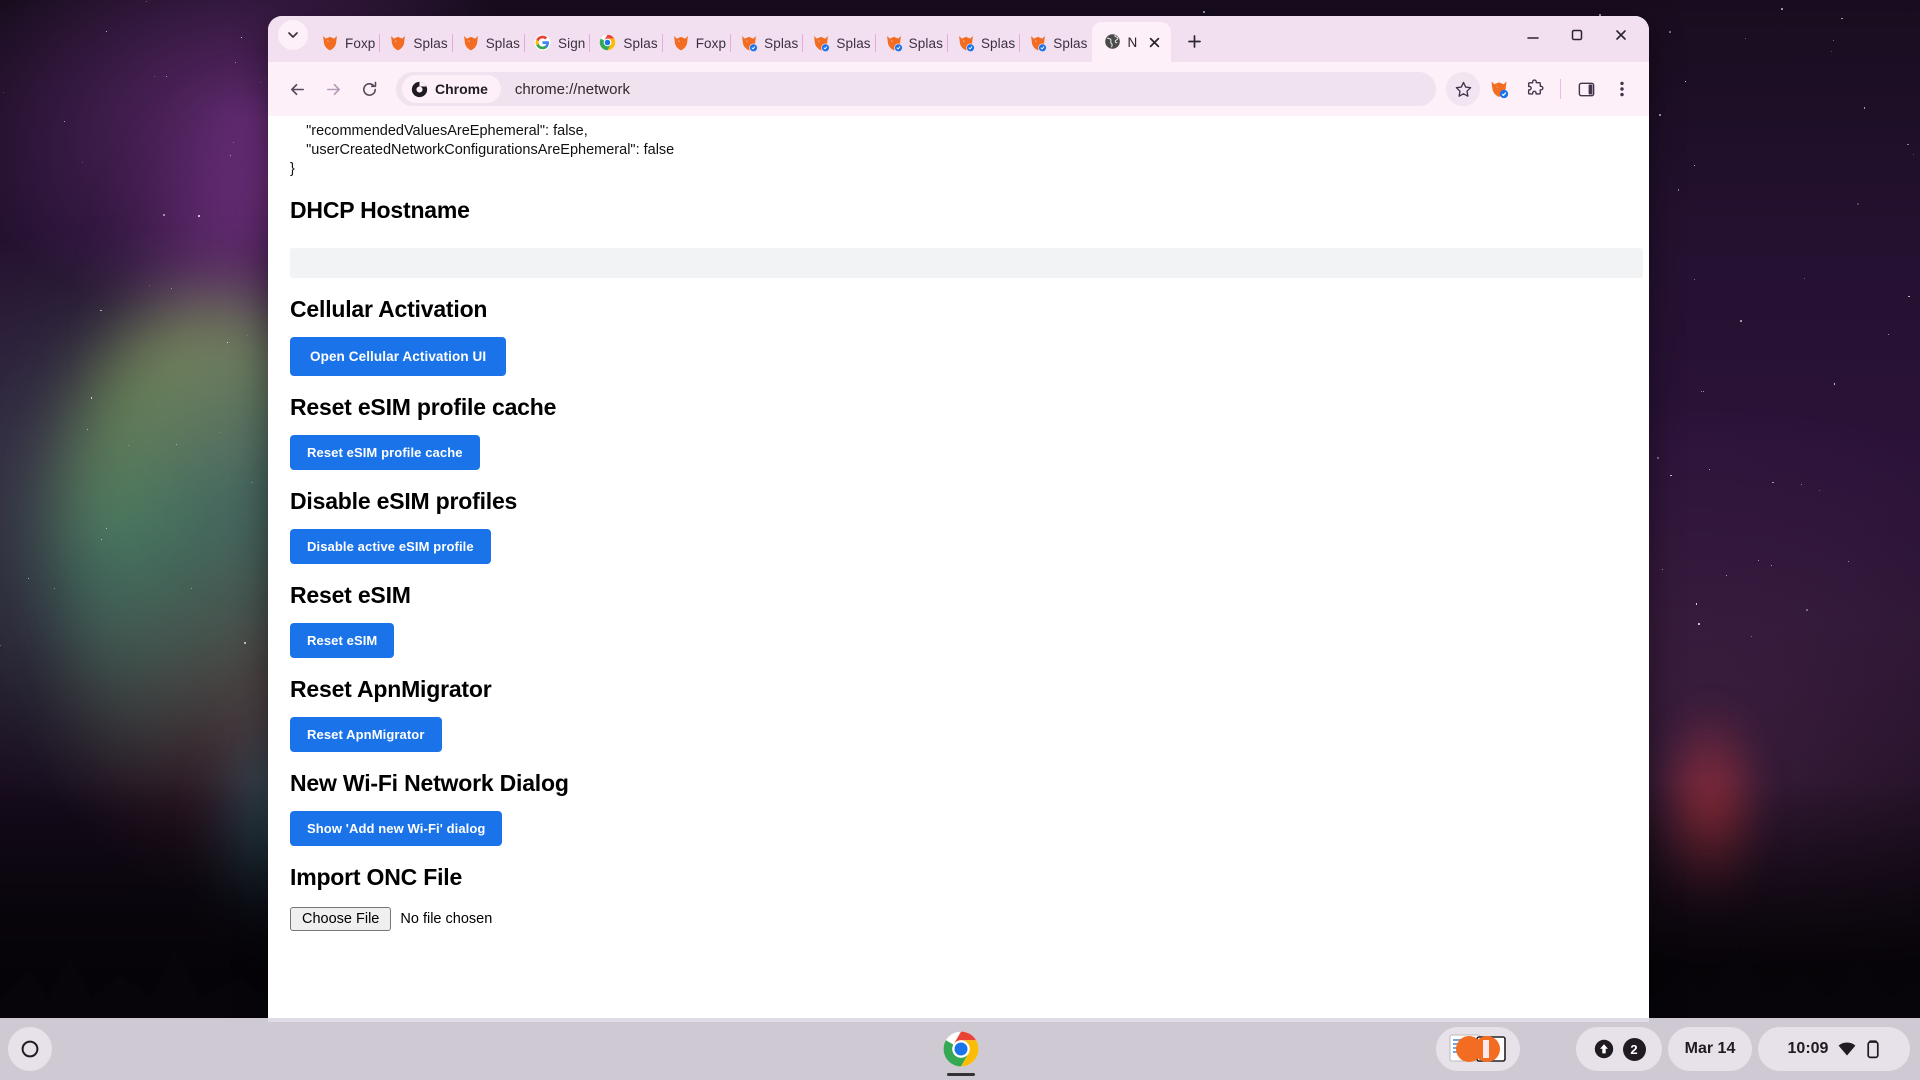 Image resolution: width=1920 pixels, height=1080 pixels. What do you see at coordinates (369, 89) in the screenshot?
I see `reload-icon` at bounding box center [369, 89].